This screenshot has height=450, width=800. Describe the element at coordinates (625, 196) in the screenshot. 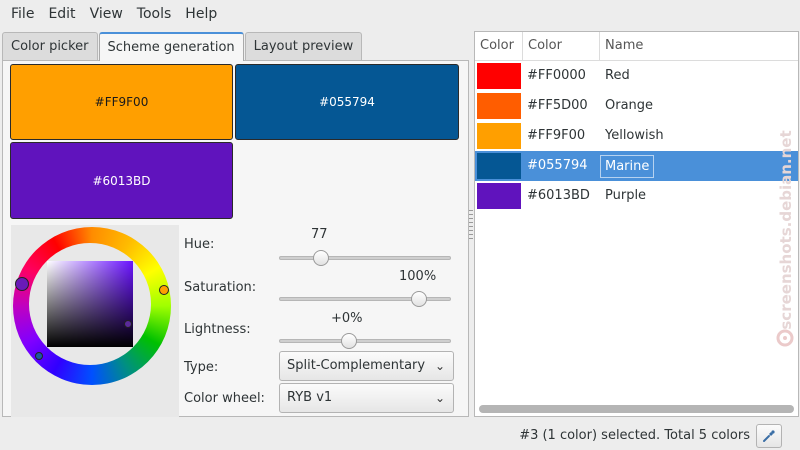

I see `row-name: Purple` at that location.